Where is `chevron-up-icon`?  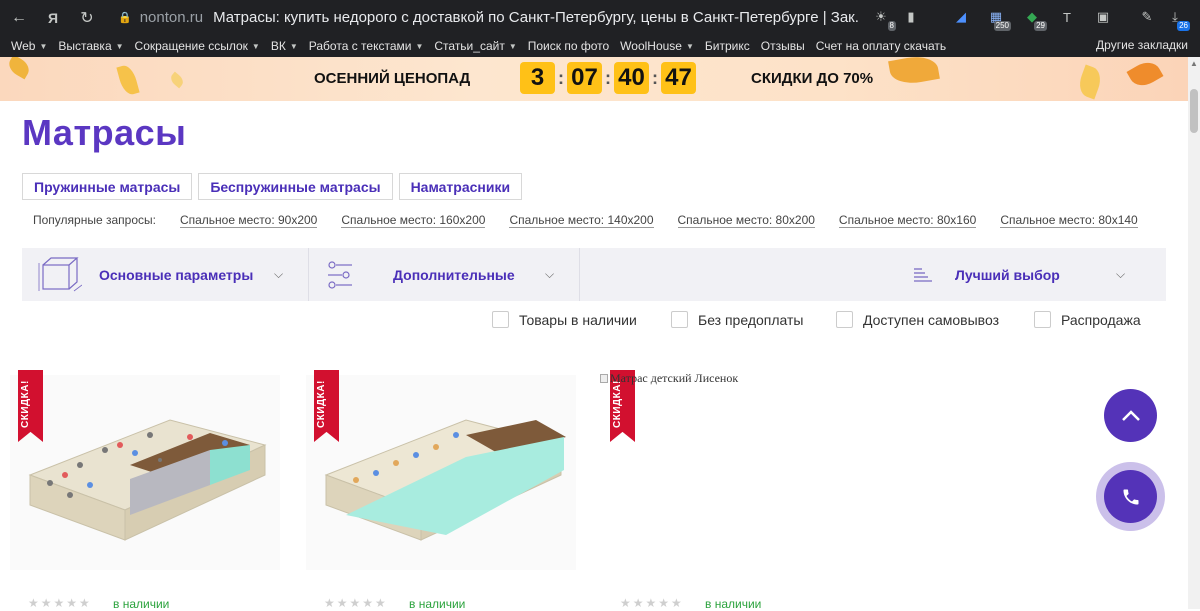 chevron-up-icon is located at coordinates (1130, 415).